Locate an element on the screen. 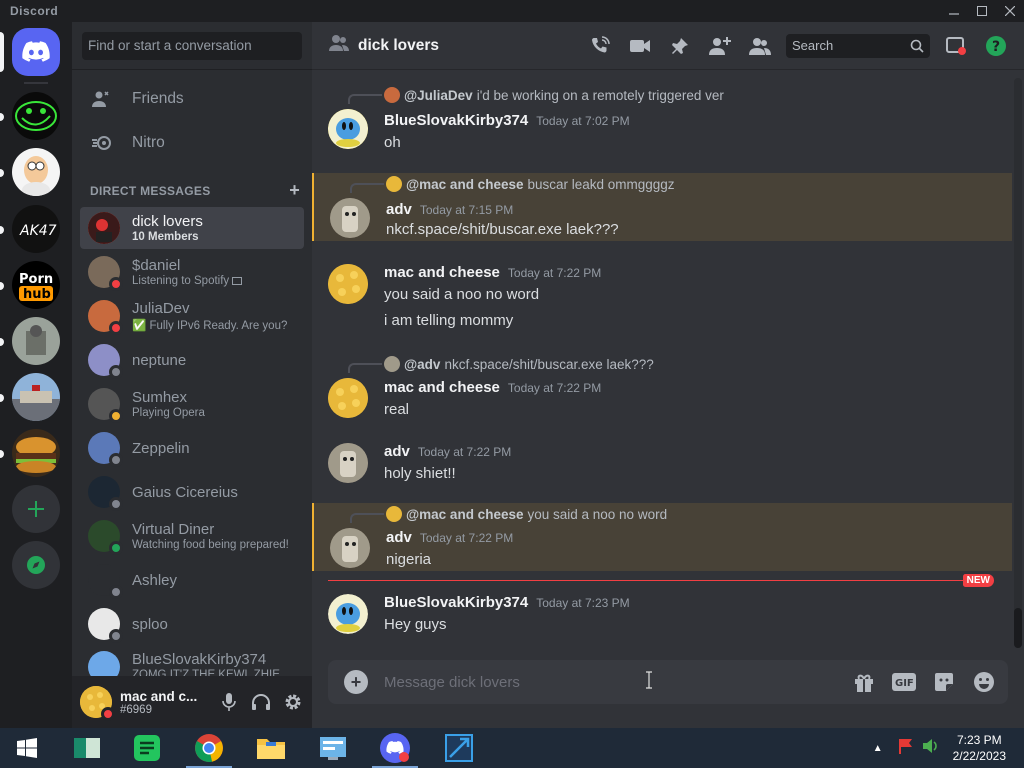 The height and width of the screenshot is (768, 1024). dnd-status-icon is located at coordinates (116, 328).